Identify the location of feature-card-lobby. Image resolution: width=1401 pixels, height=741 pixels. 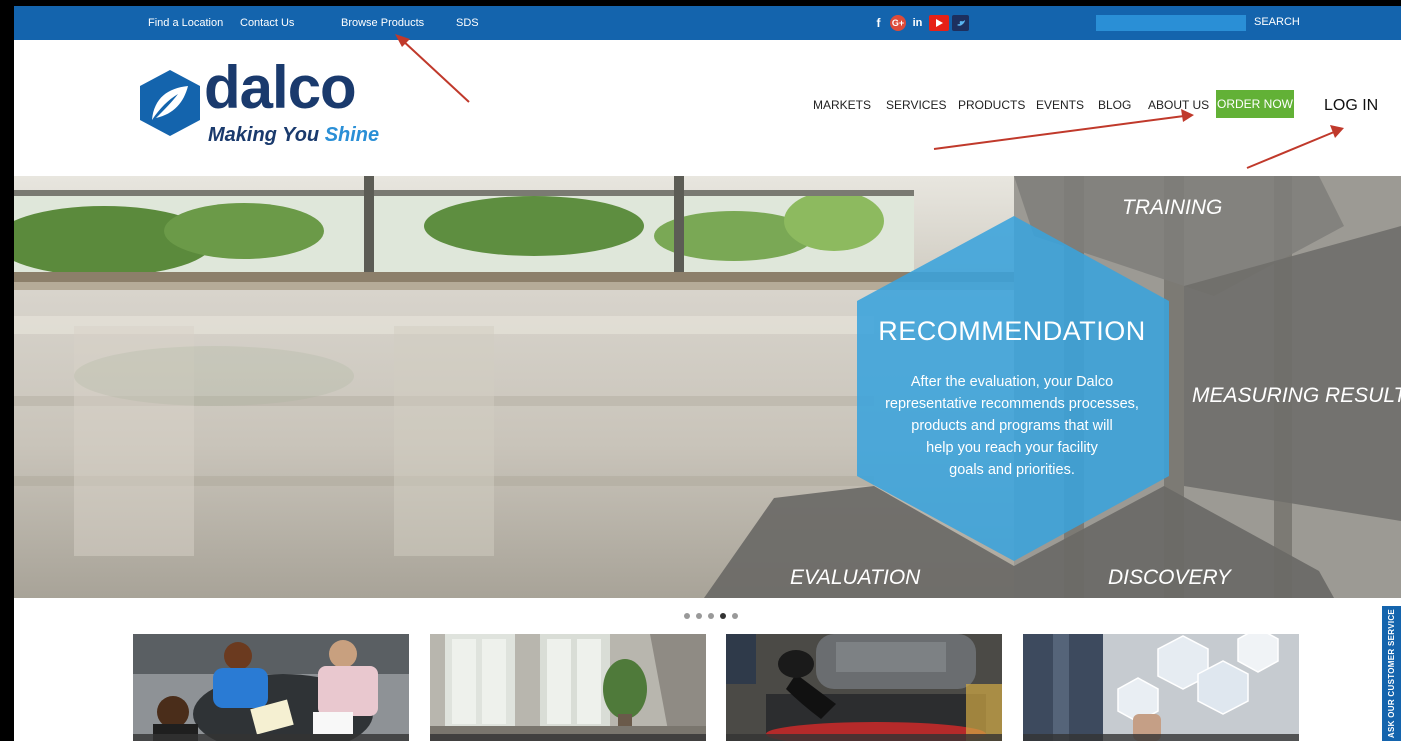
(568, 687).